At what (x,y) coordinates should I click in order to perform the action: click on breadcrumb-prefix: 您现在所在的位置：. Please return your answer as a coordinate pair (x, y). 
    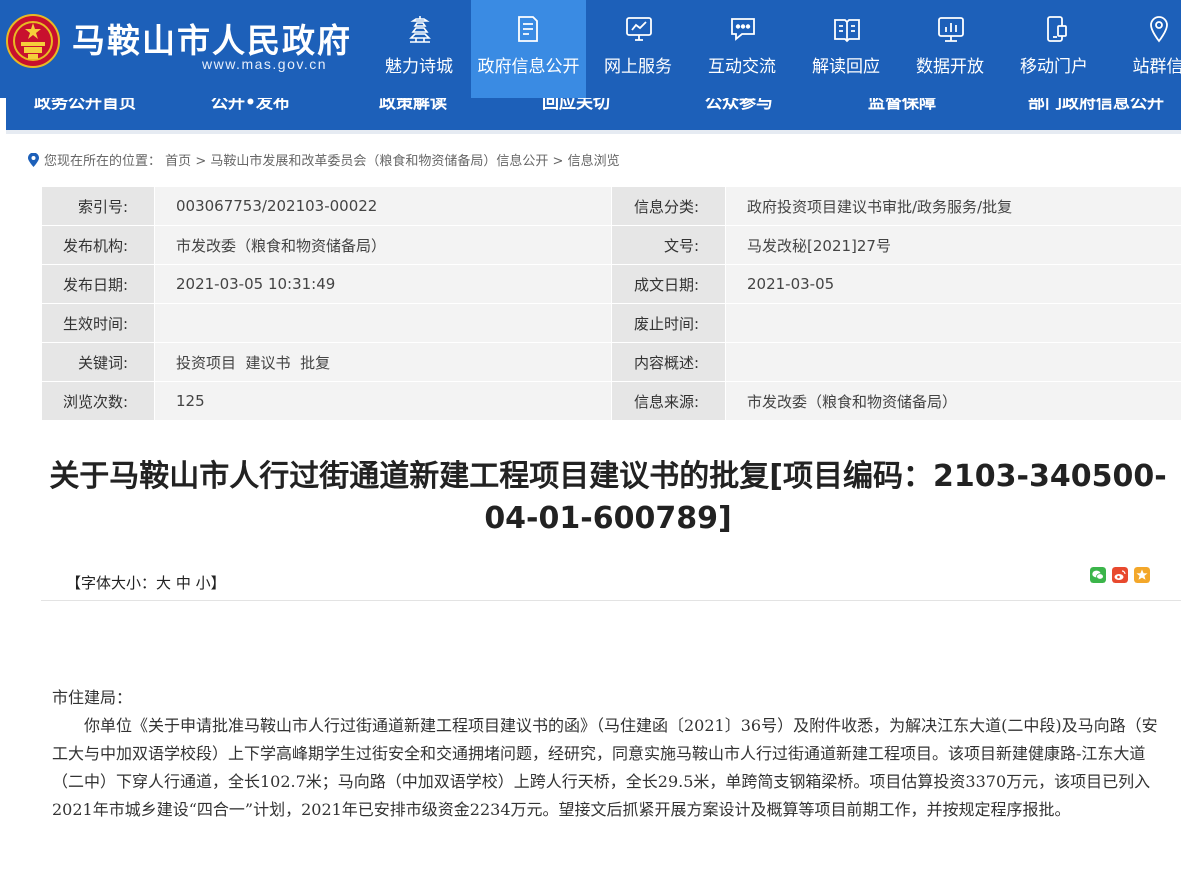
    Looking at the image, I should click on (103, 161).